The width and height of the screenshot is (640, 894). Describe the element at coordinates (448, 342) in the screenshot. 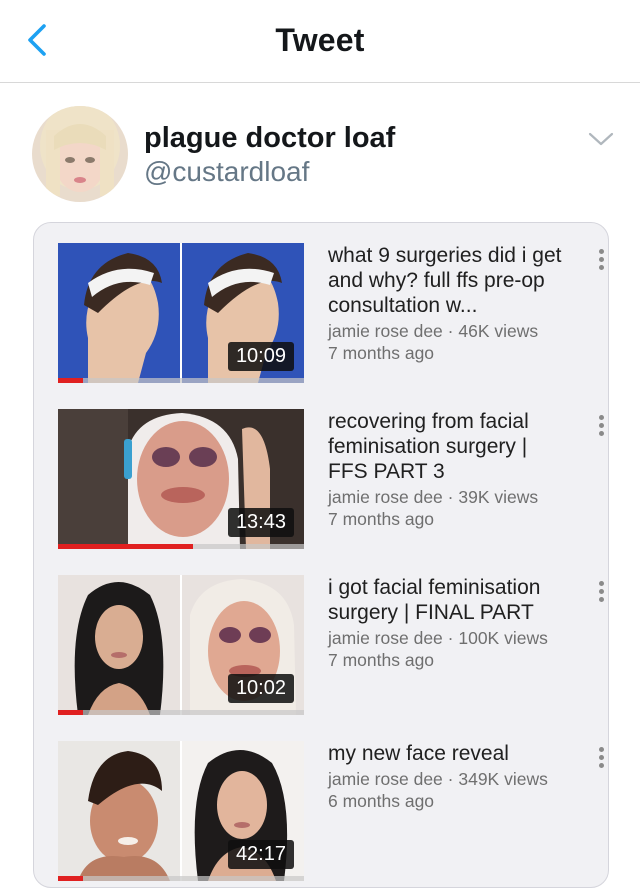

I see `video-meta: jamie rose dee · 46K views 7 months ago` at that location.